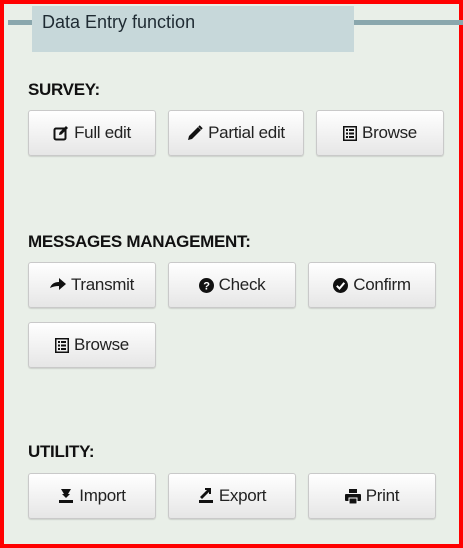  I want to click on utility-print-button: Print, so click(372, 496).